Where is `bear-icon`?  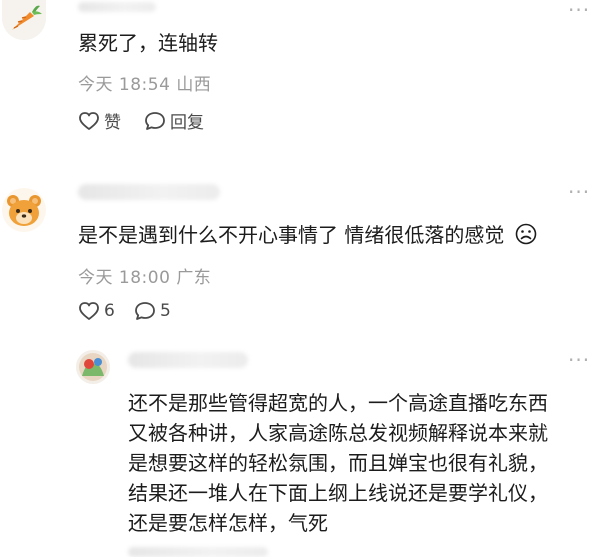 bear-icon is located at coordinates (24, 210).